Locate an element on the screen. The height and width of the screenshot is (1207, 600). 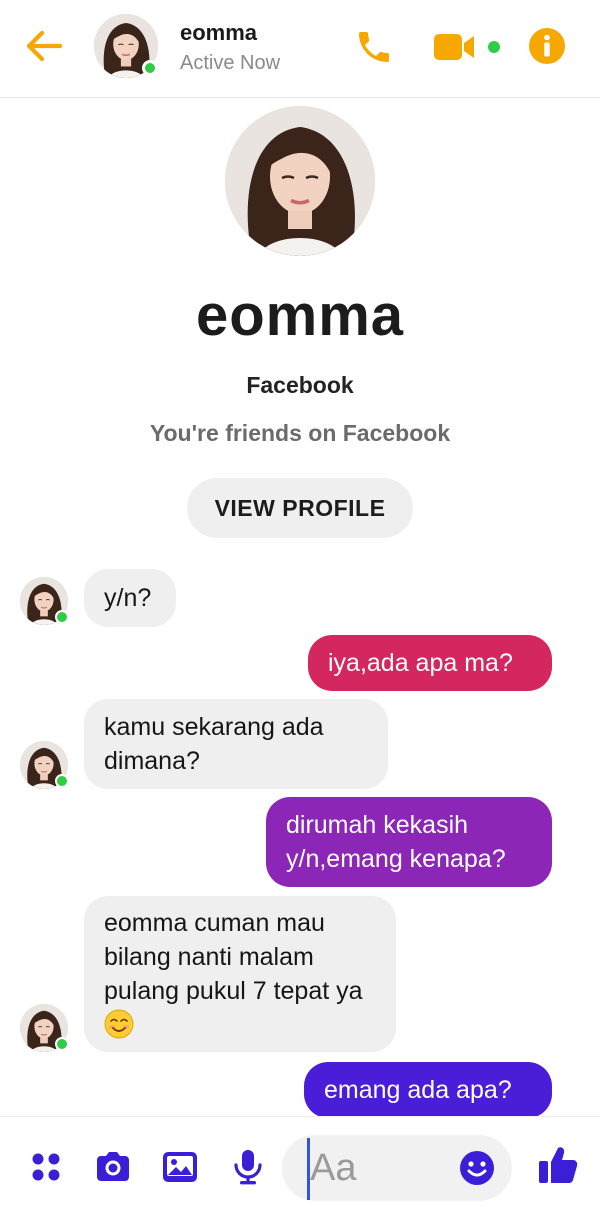
image-icon is located at coordinates (180, 1167).